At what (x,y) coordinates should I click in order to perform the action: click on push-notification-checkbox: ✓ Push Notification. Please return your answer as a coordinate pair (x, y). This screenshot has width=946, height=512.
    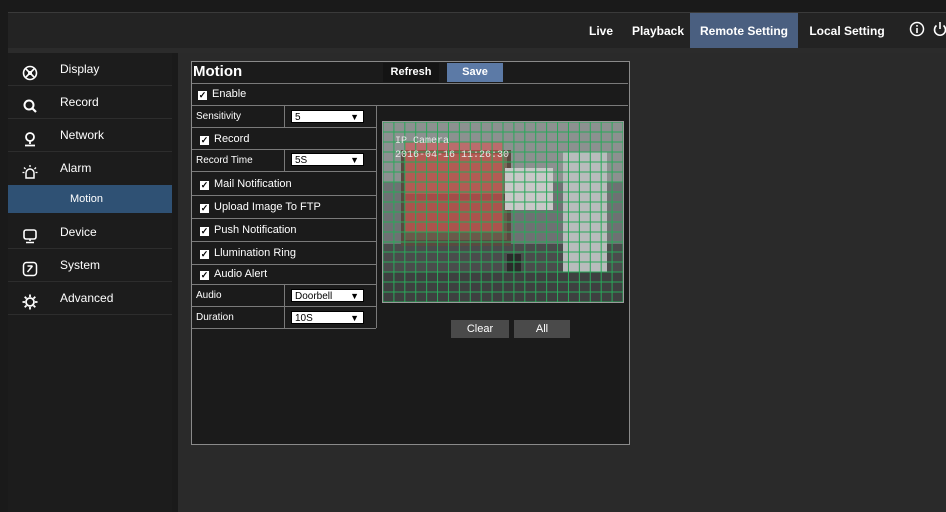
    Looking at the image, I should click on (248, 230).